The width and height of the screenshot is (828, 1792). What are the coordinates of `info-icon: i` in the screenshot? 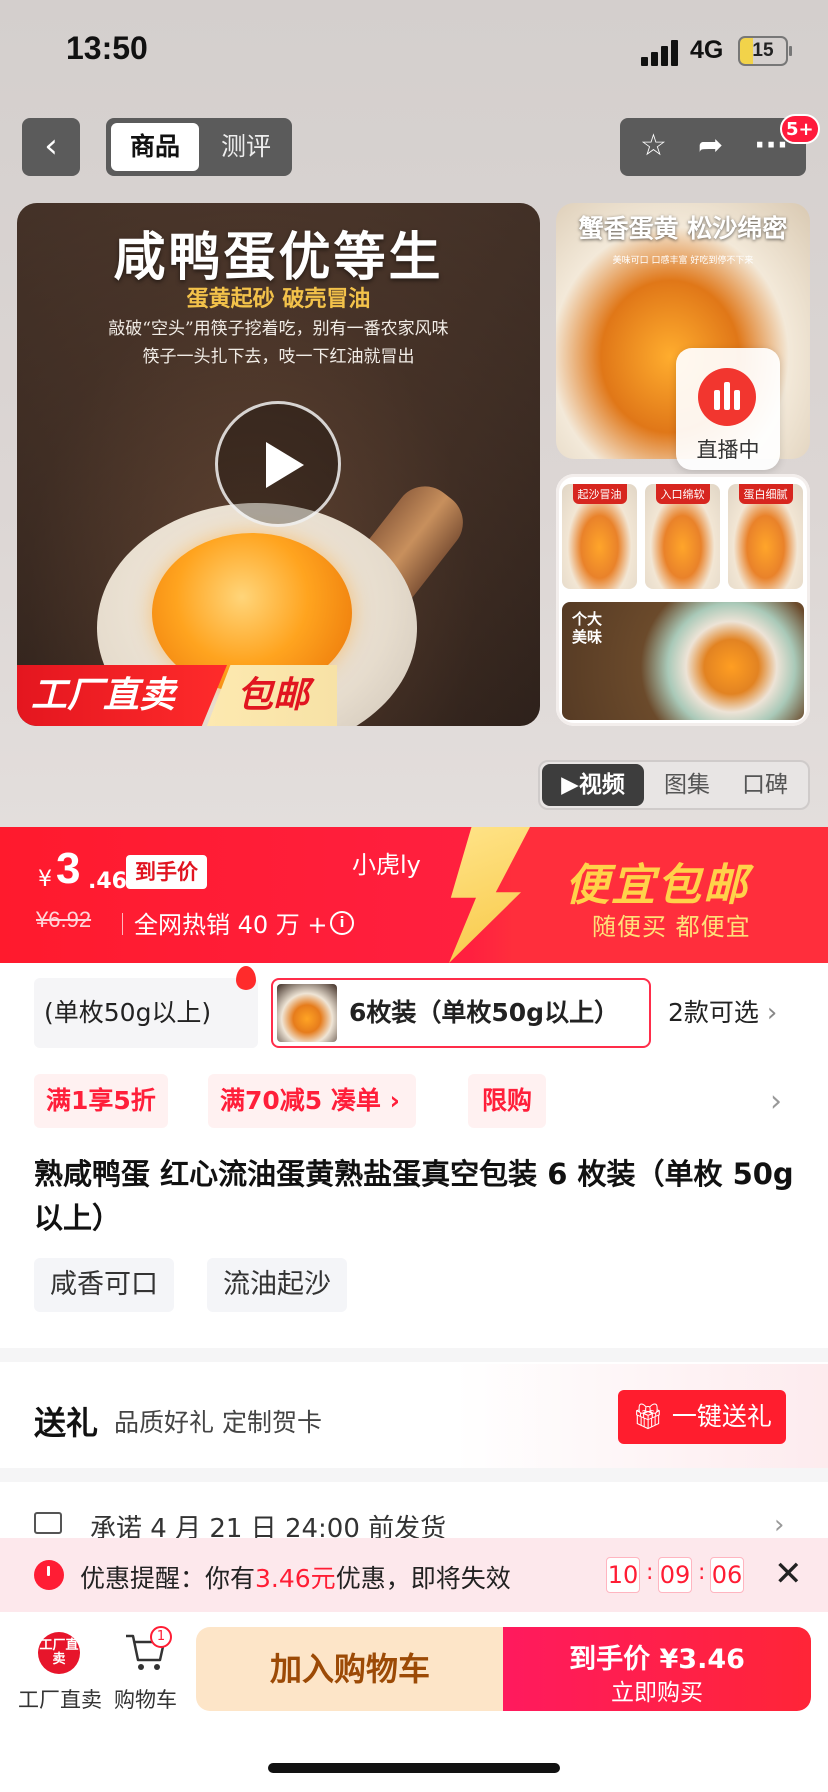 It's located at (342, 923).